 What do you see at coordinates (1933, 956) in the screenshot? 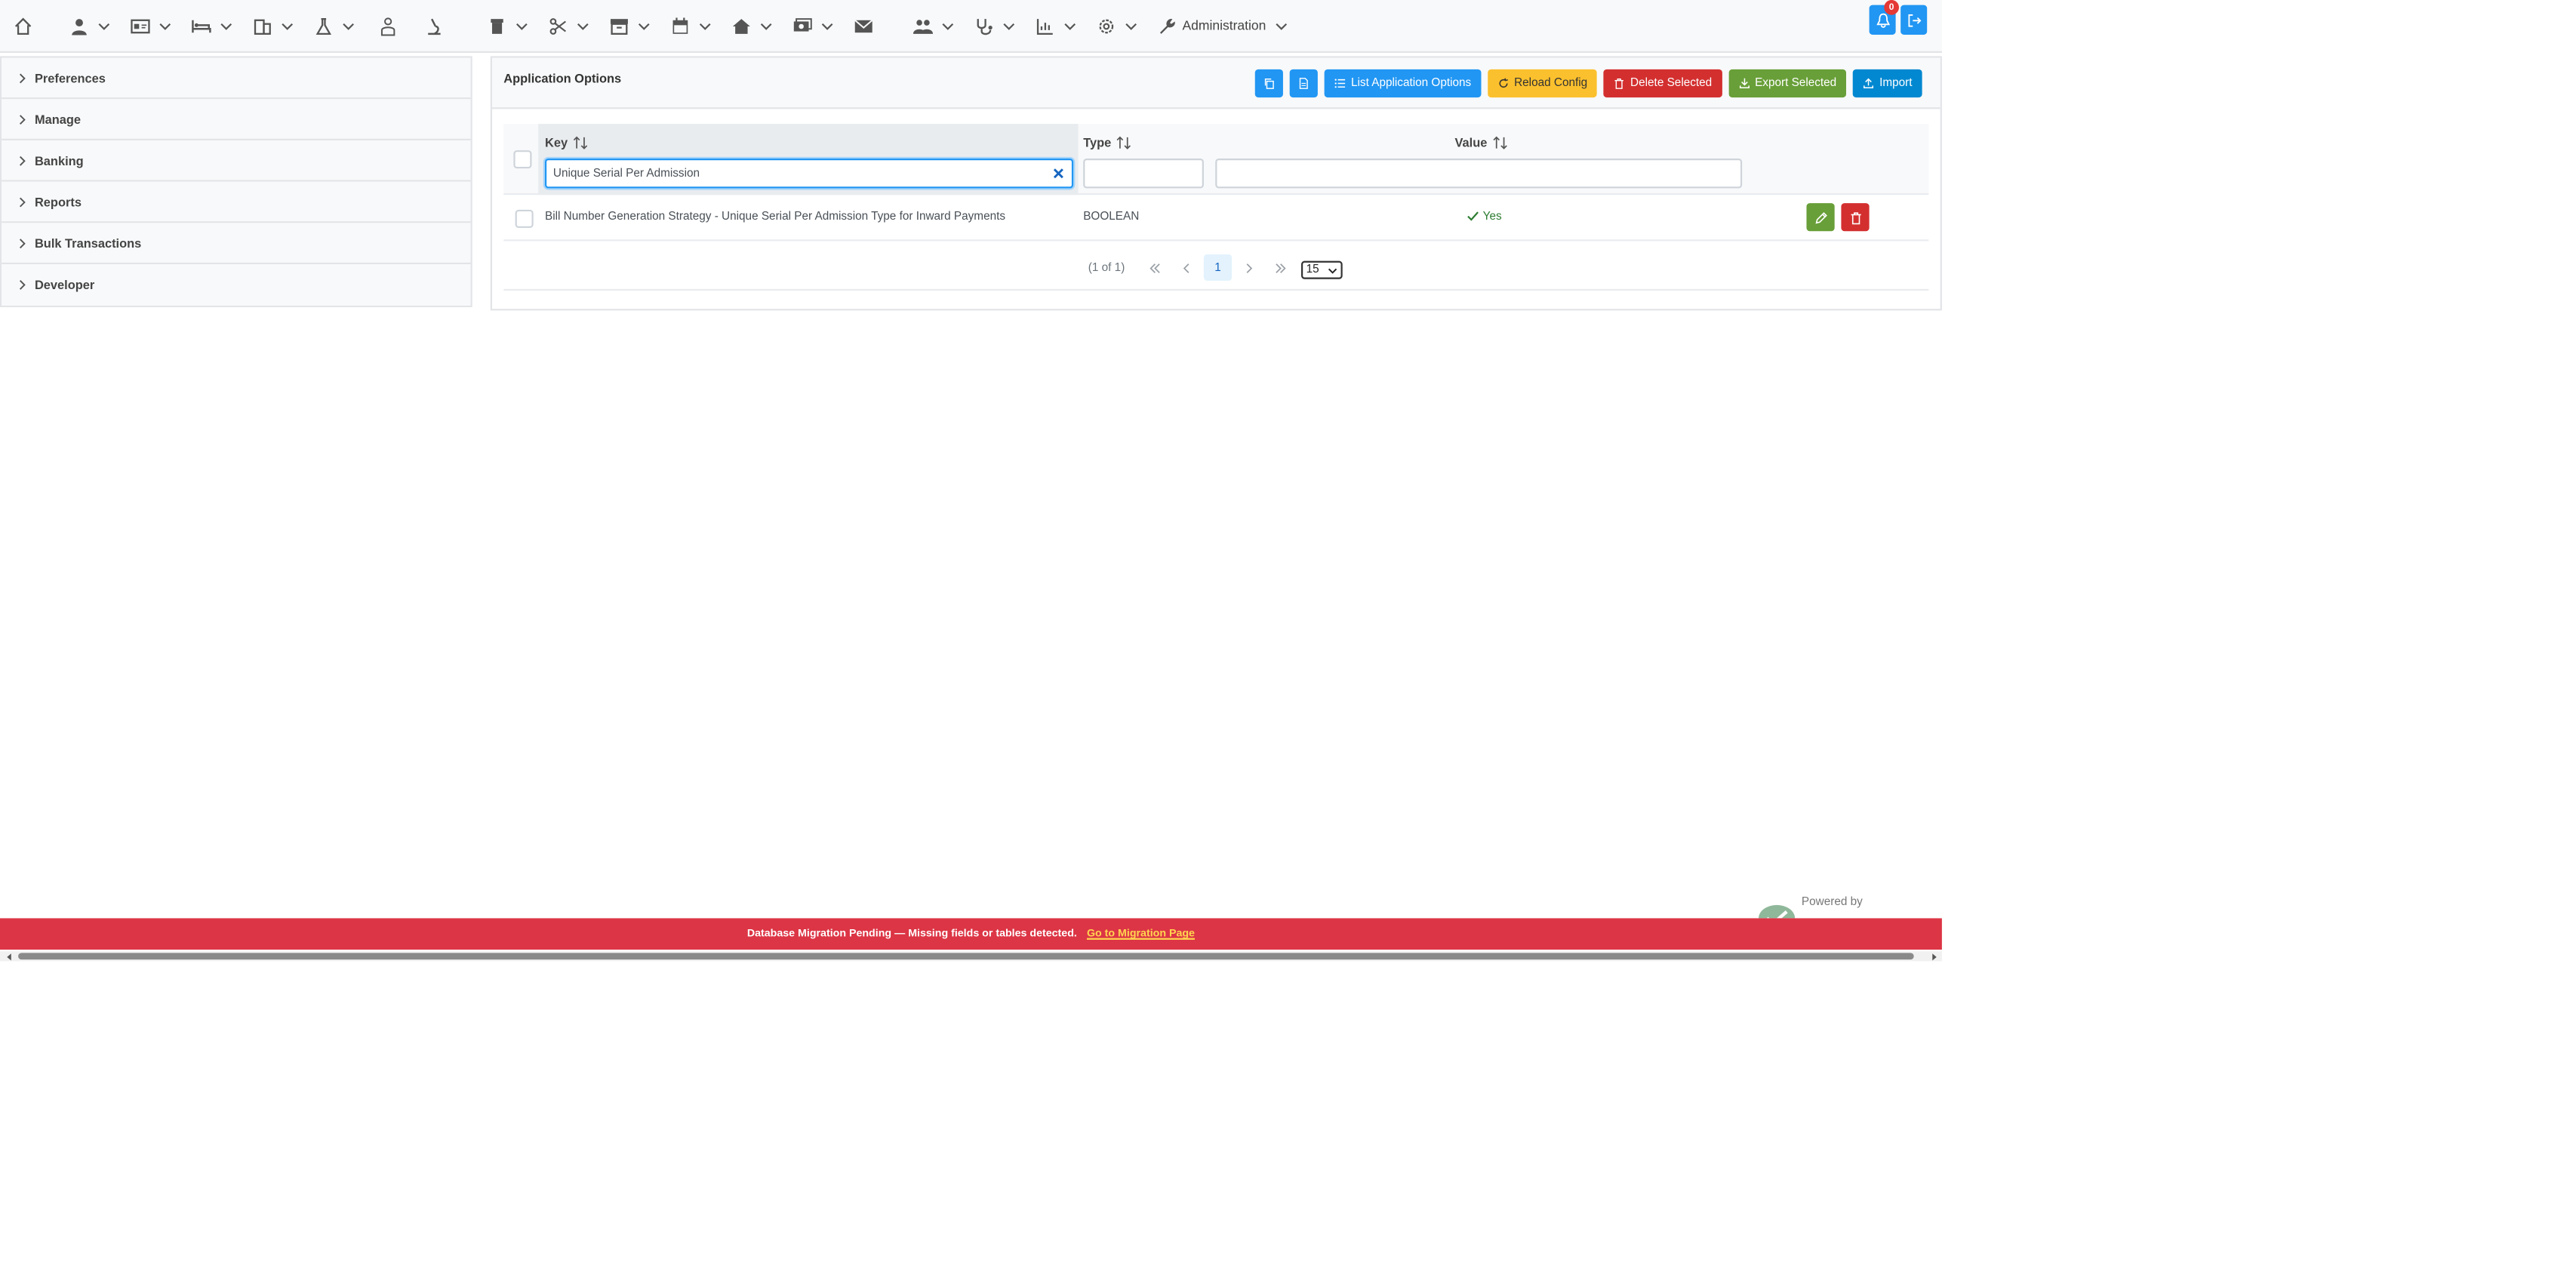
I see `scroll-right-arrow-icon` at bounding box center [1933, 956].